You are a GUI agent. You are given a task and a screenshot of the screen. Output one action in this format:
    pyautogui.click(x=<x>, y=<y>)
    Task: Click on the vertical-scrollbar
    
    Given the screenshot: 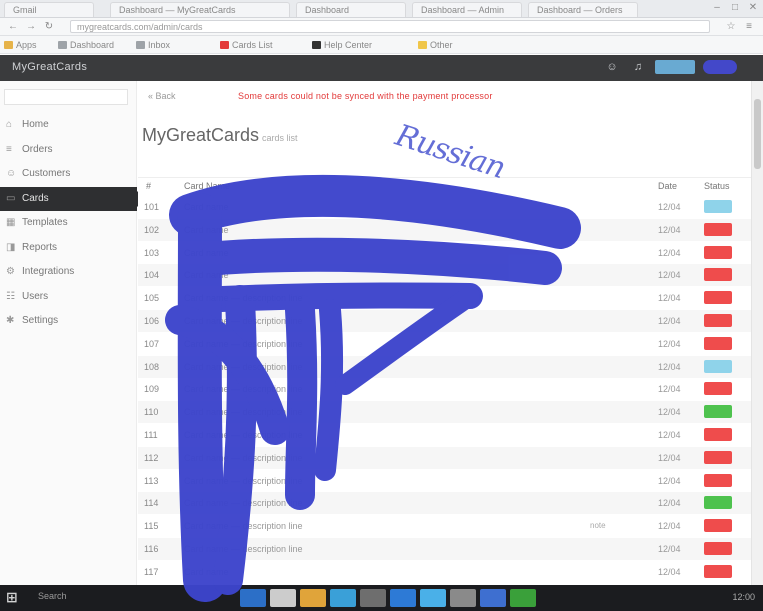 What is the action you would take?
    pyautogui.click(x=757, y=333)
    